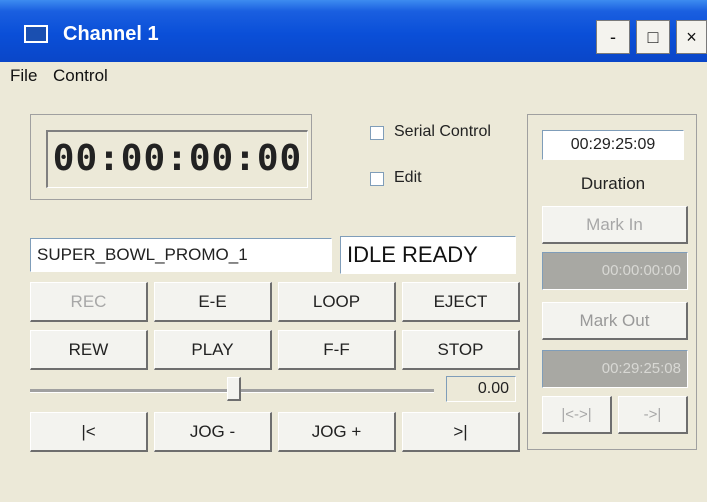 The height and width of the screenshot is (502, 707). I want to click on eject-button: EJECT, so click(461, 302).